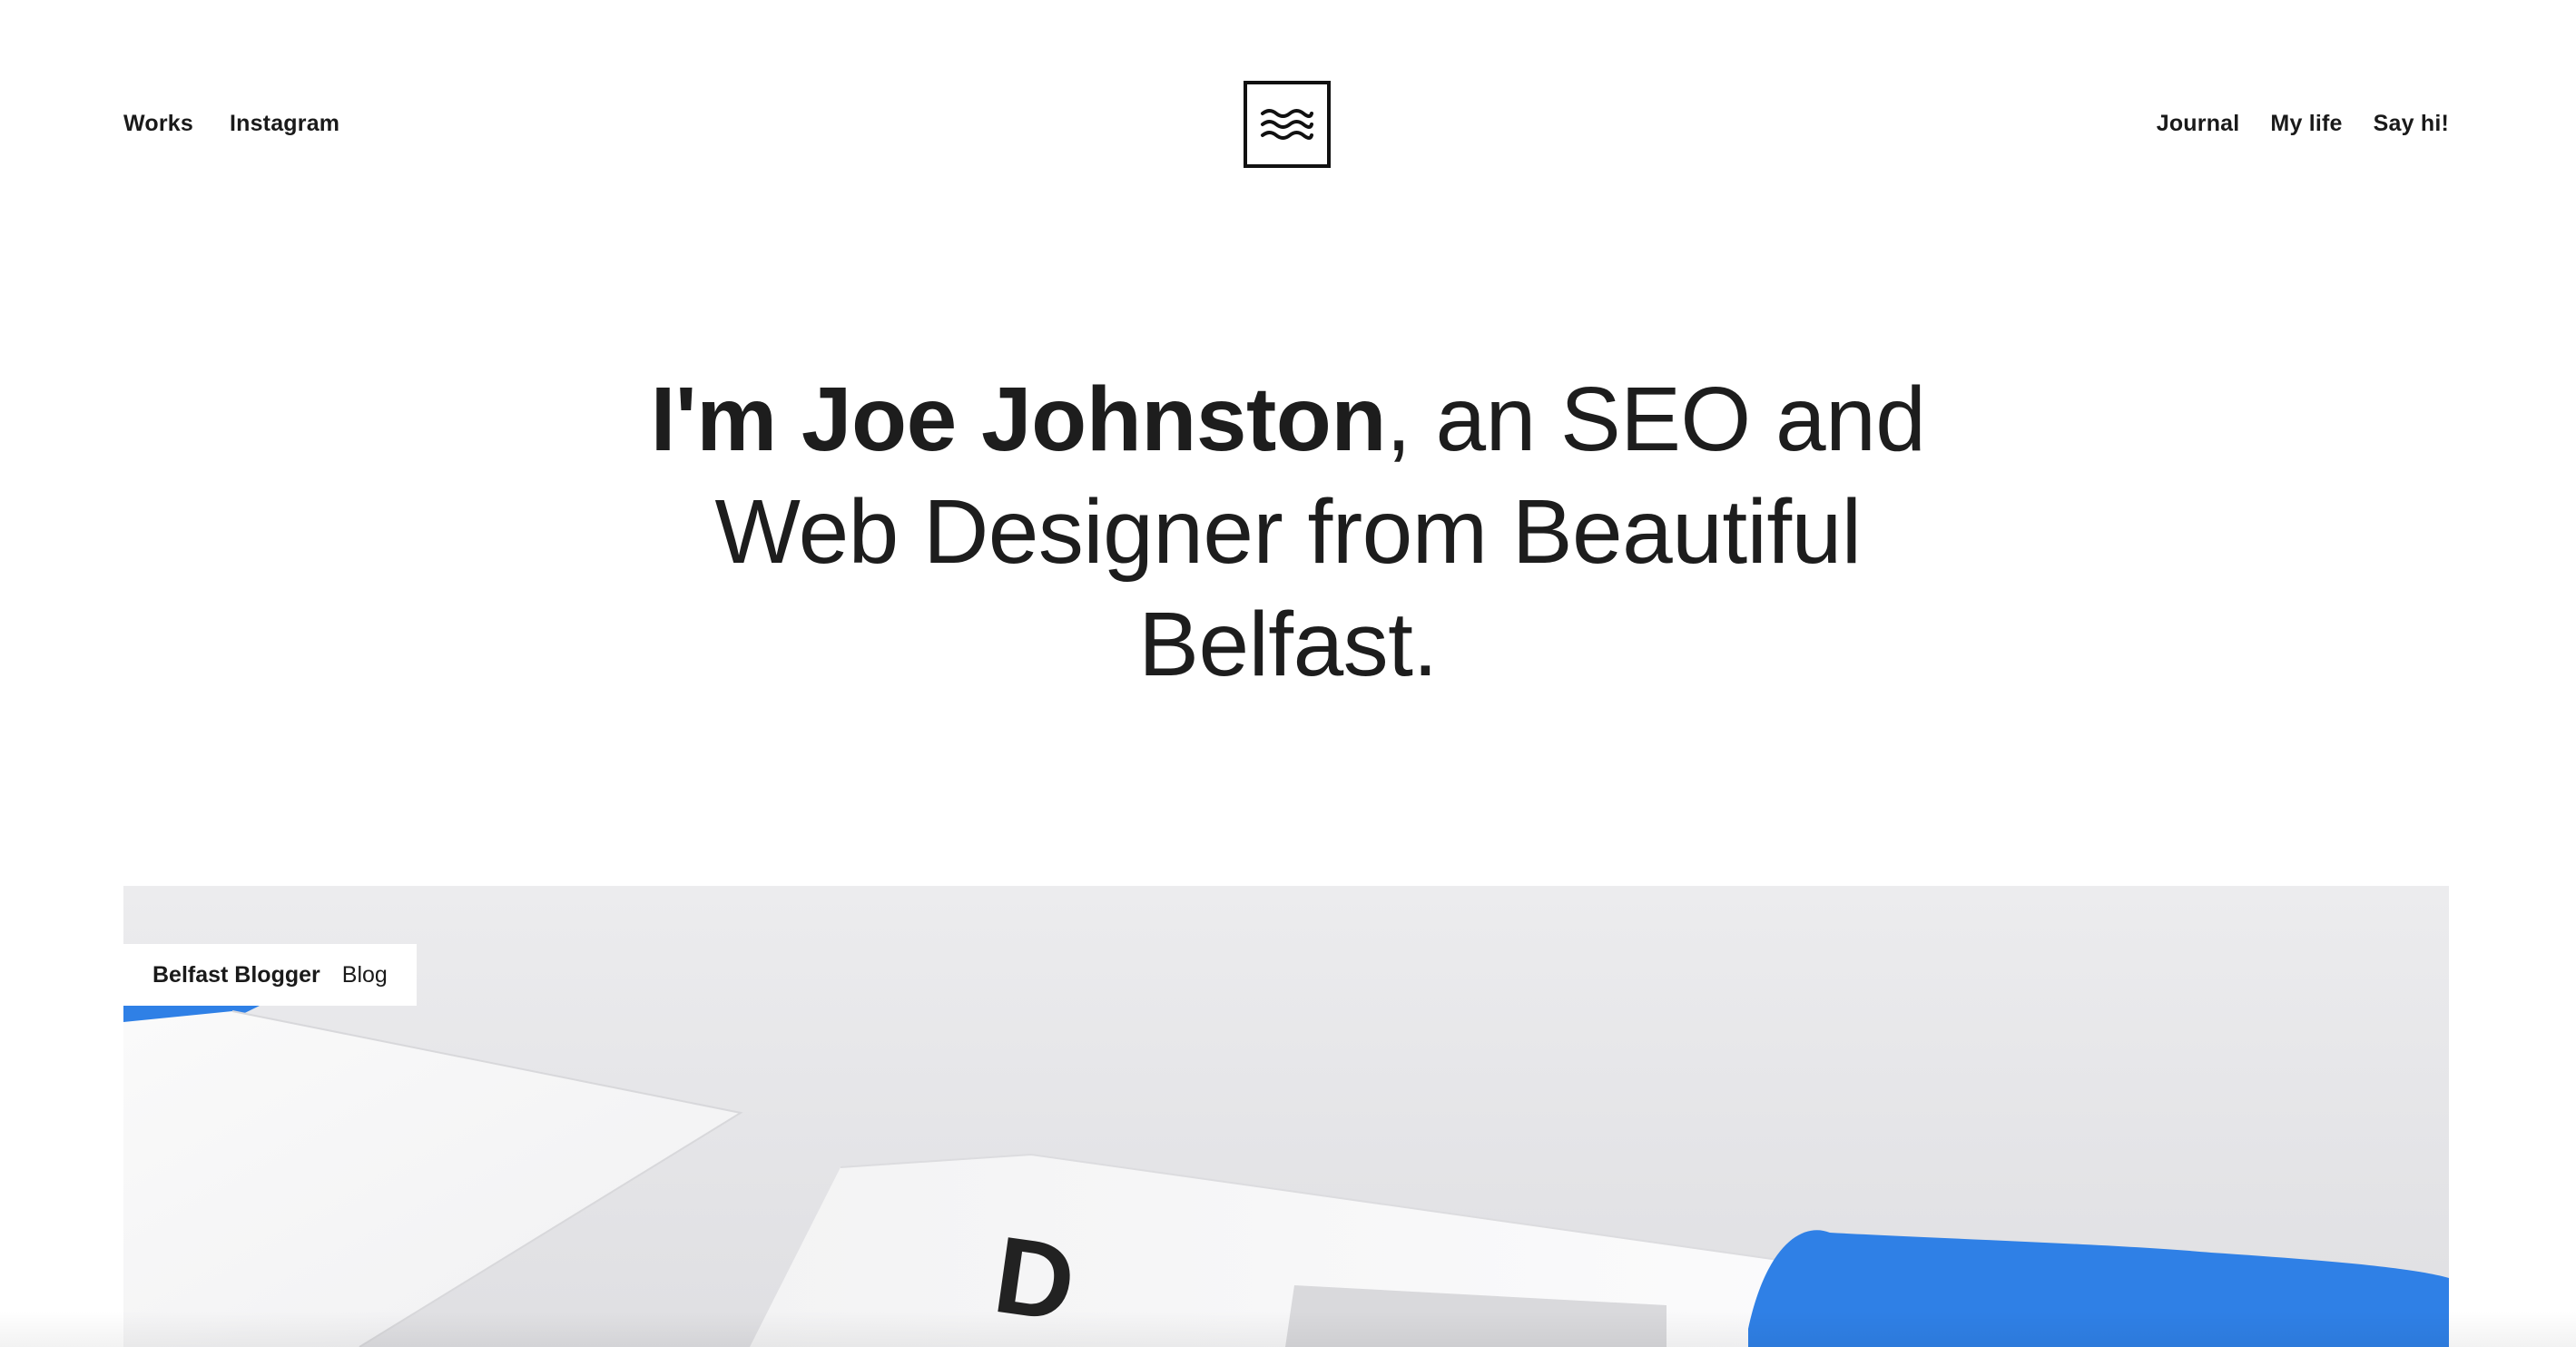 The width and height of the screenshot is (2576, 1347). I want to click on nav-instagram-link: Instagram, so click(284, 123).